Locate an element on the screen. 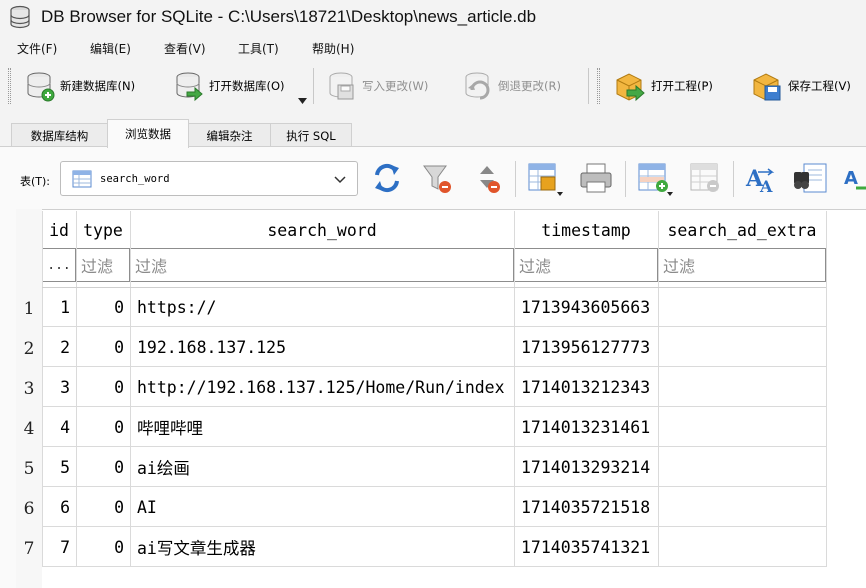 The width and height of the screenshot is (866, 588). save-results-icon is located at coordinates (546, 179).